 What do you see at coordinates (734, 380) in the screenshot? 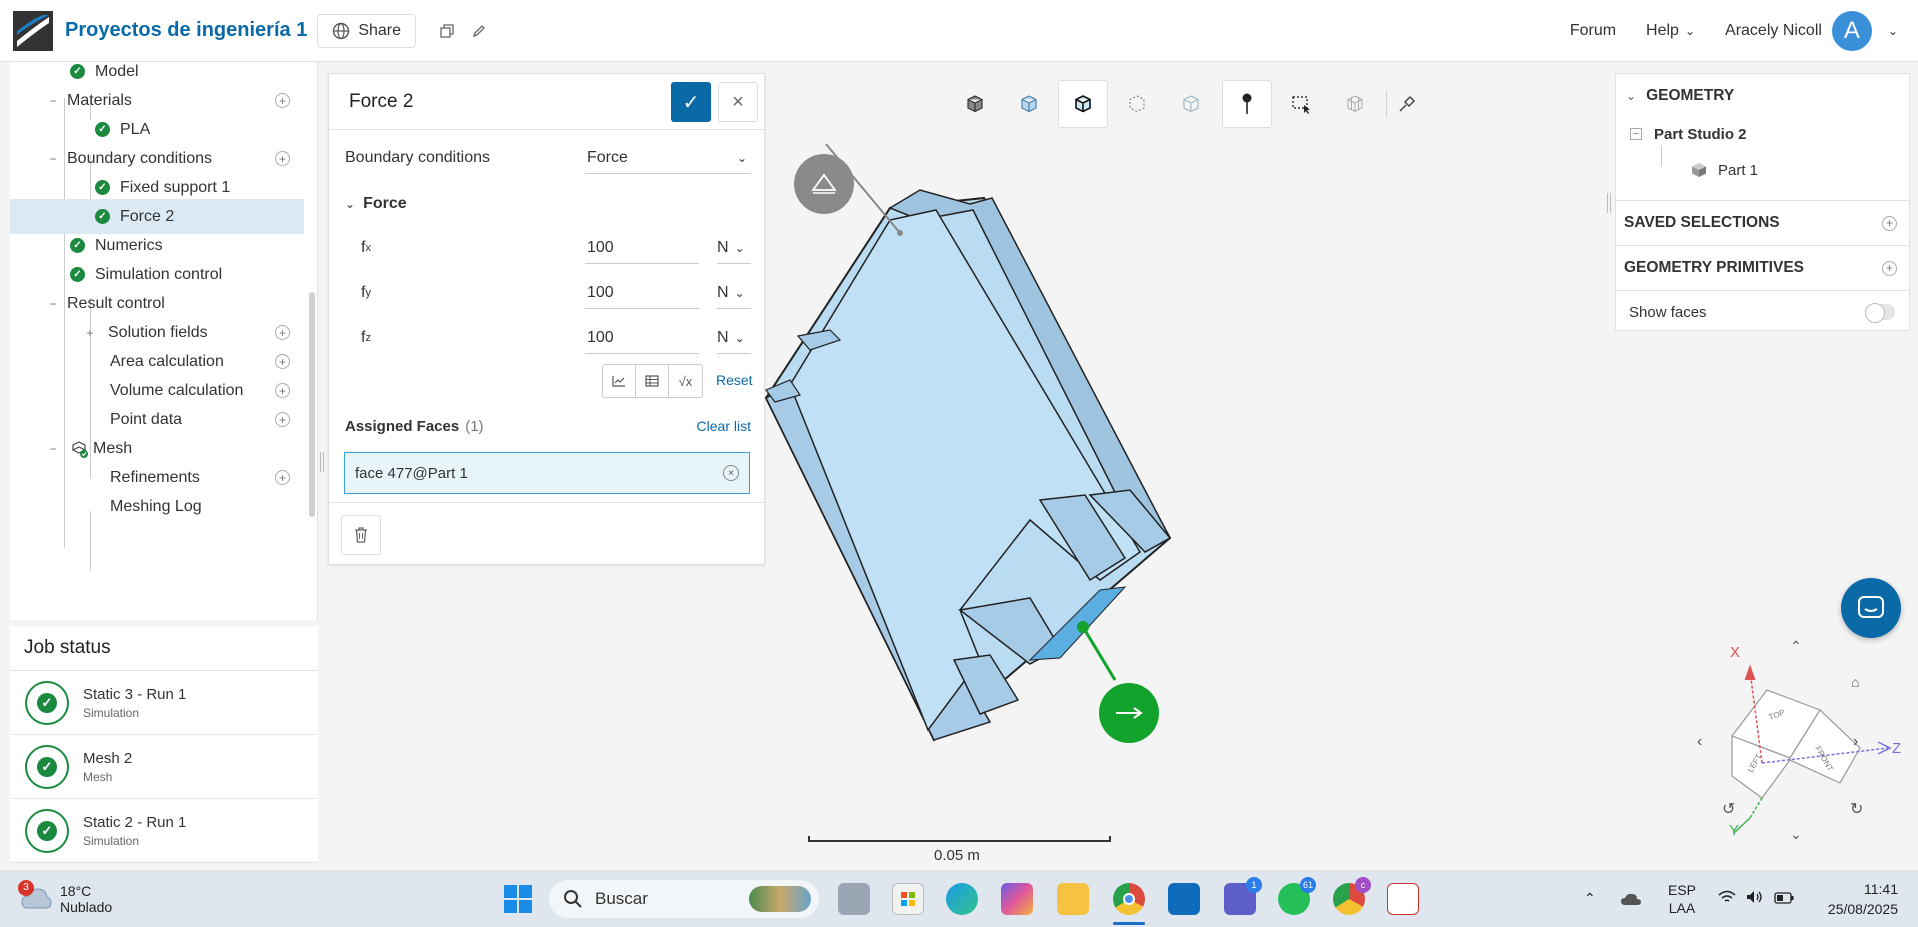
I see `reset-link: Reset` at bounding box center [734, 380].